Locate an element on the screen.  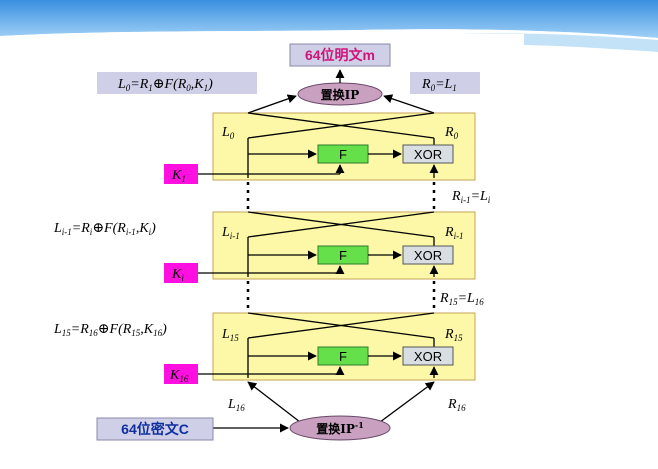
round-i-f-label: F is located at coordinates (343, 255).